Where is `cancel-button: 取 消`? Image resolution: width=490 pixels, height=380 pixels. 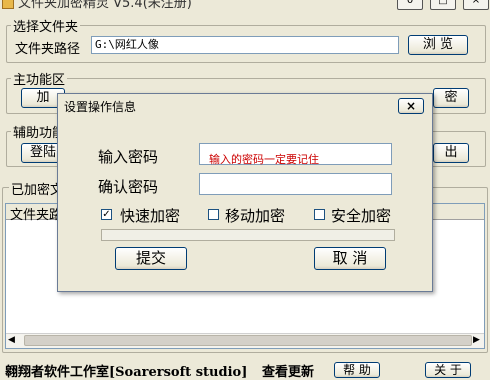
cancel-button: 取 消 is located at coordinates (350, 258).